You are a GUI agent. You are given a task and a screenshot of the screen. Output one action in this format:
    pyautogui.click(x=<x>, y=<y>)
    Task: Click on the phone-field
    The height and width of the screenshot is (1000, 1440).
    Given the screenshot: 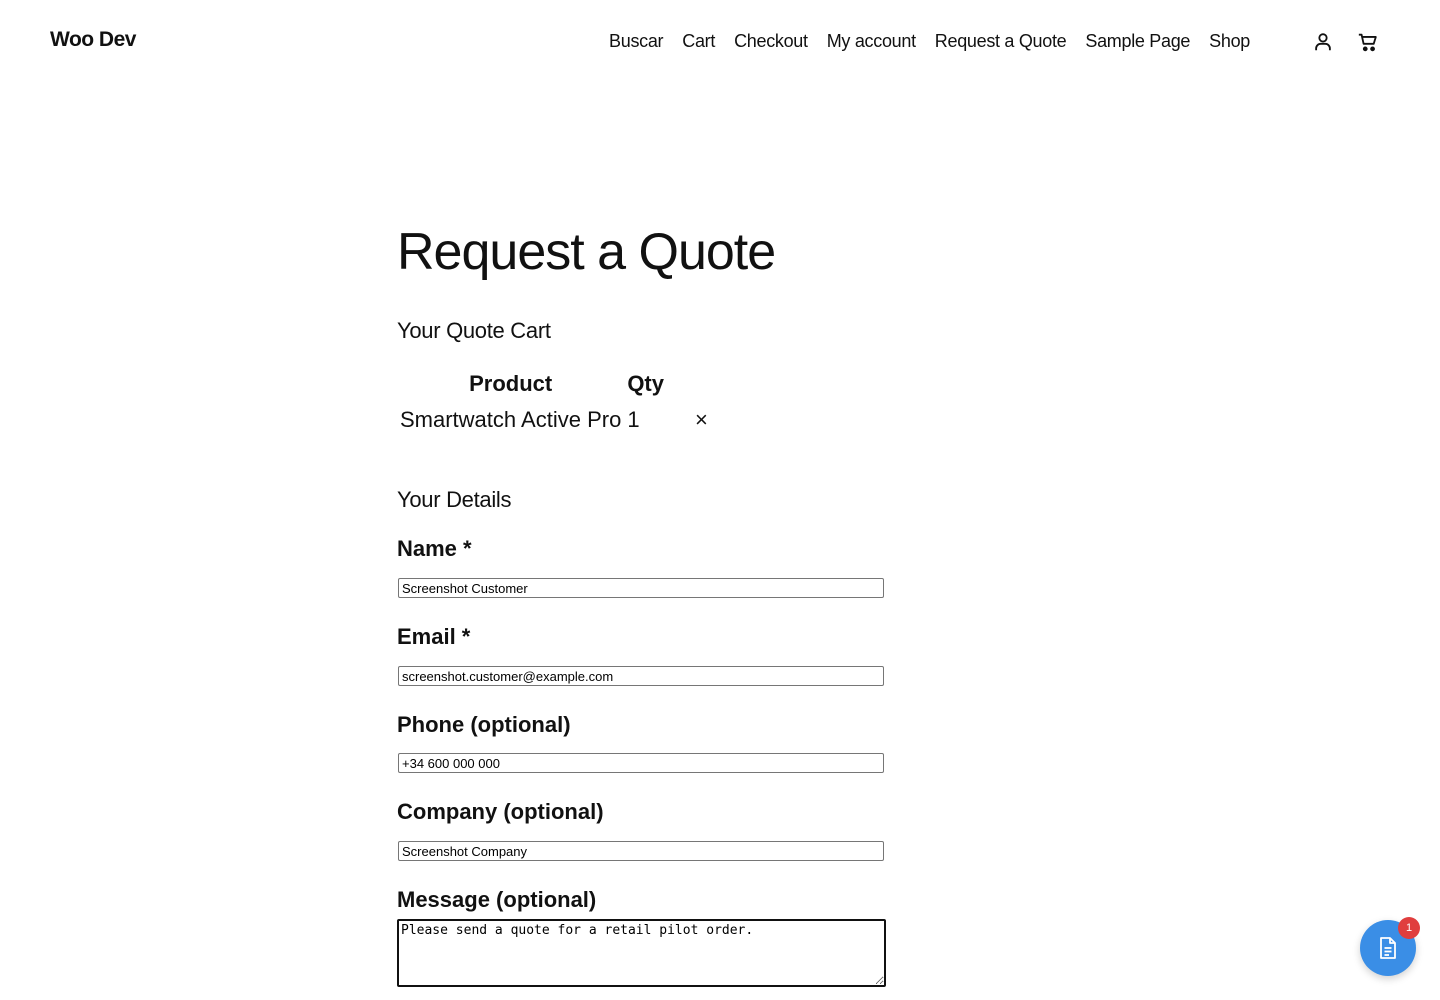 What is the action you would take?
    pyautogui.click(x=641, y=763)
    